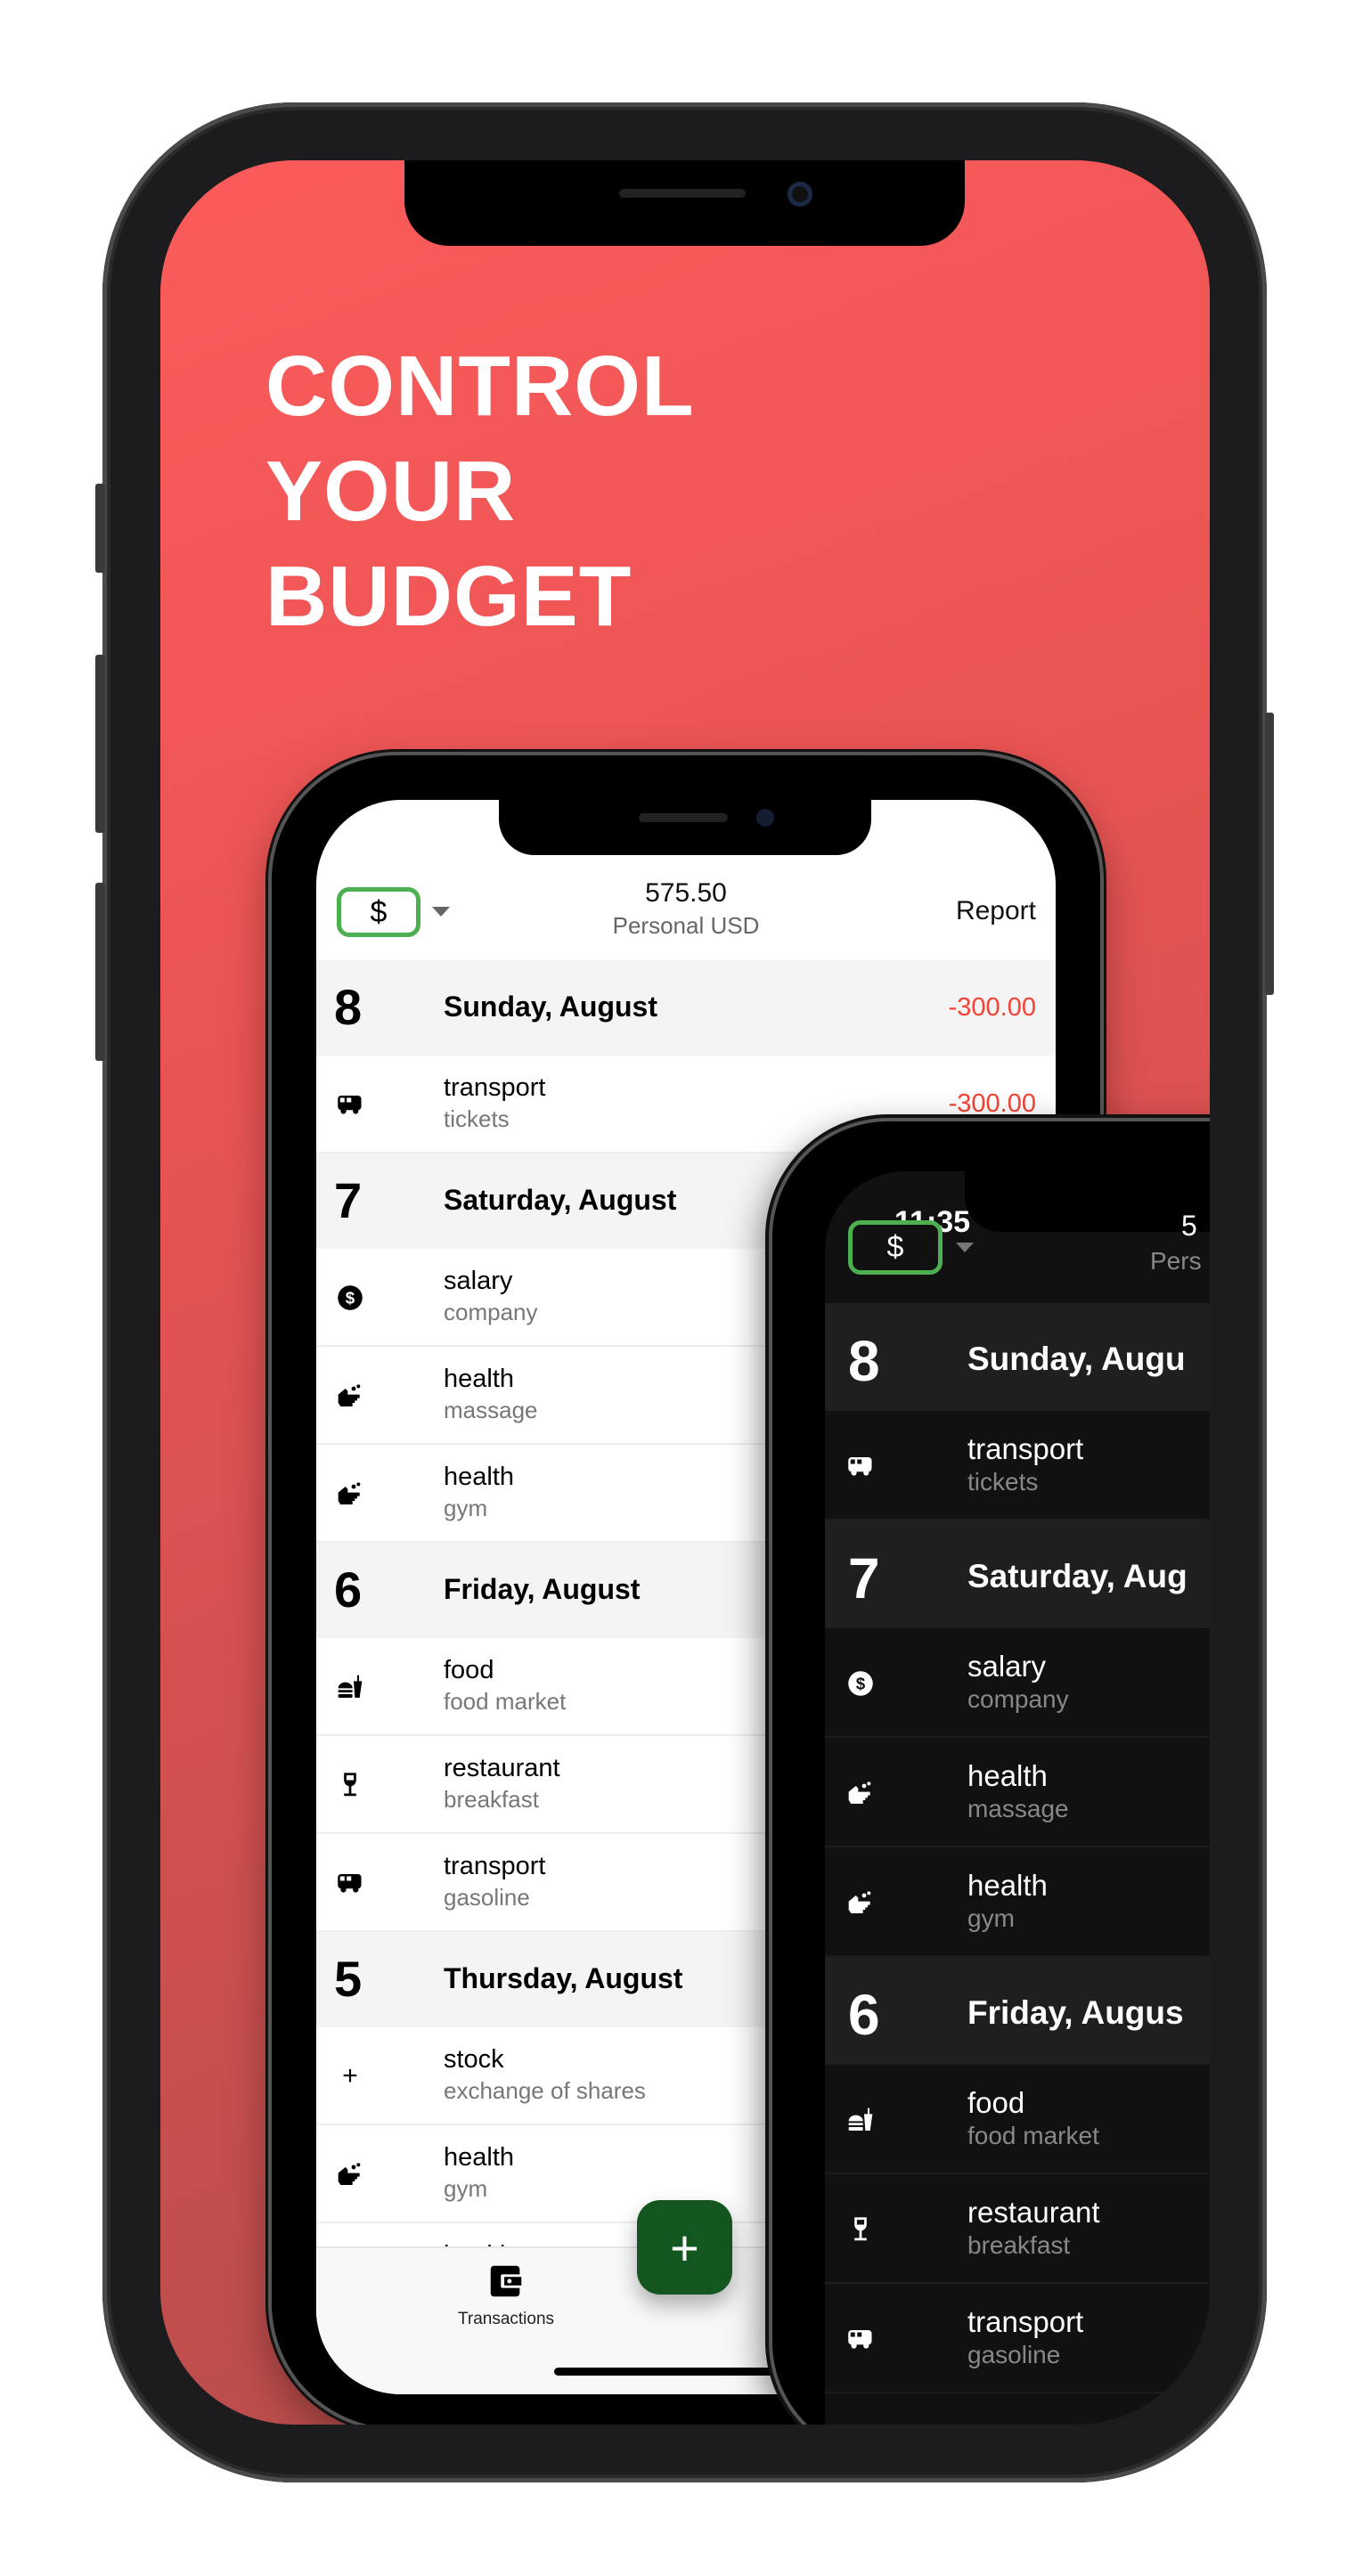 This screenshot has width=1363, height=2576. Describe the element at coordinates (348, 1590) in the screenshot. I see `day-number: 6` at that location.